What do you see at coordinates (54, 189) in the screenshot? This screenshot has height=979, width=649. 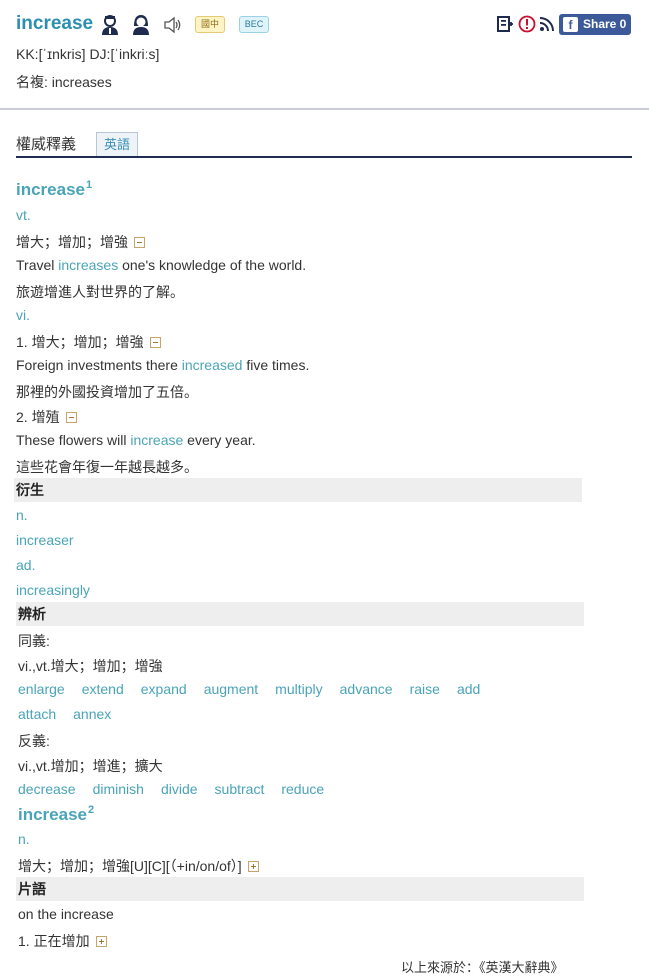 I see `entry-headword-1: increase1` at bounding box center [54, 189].